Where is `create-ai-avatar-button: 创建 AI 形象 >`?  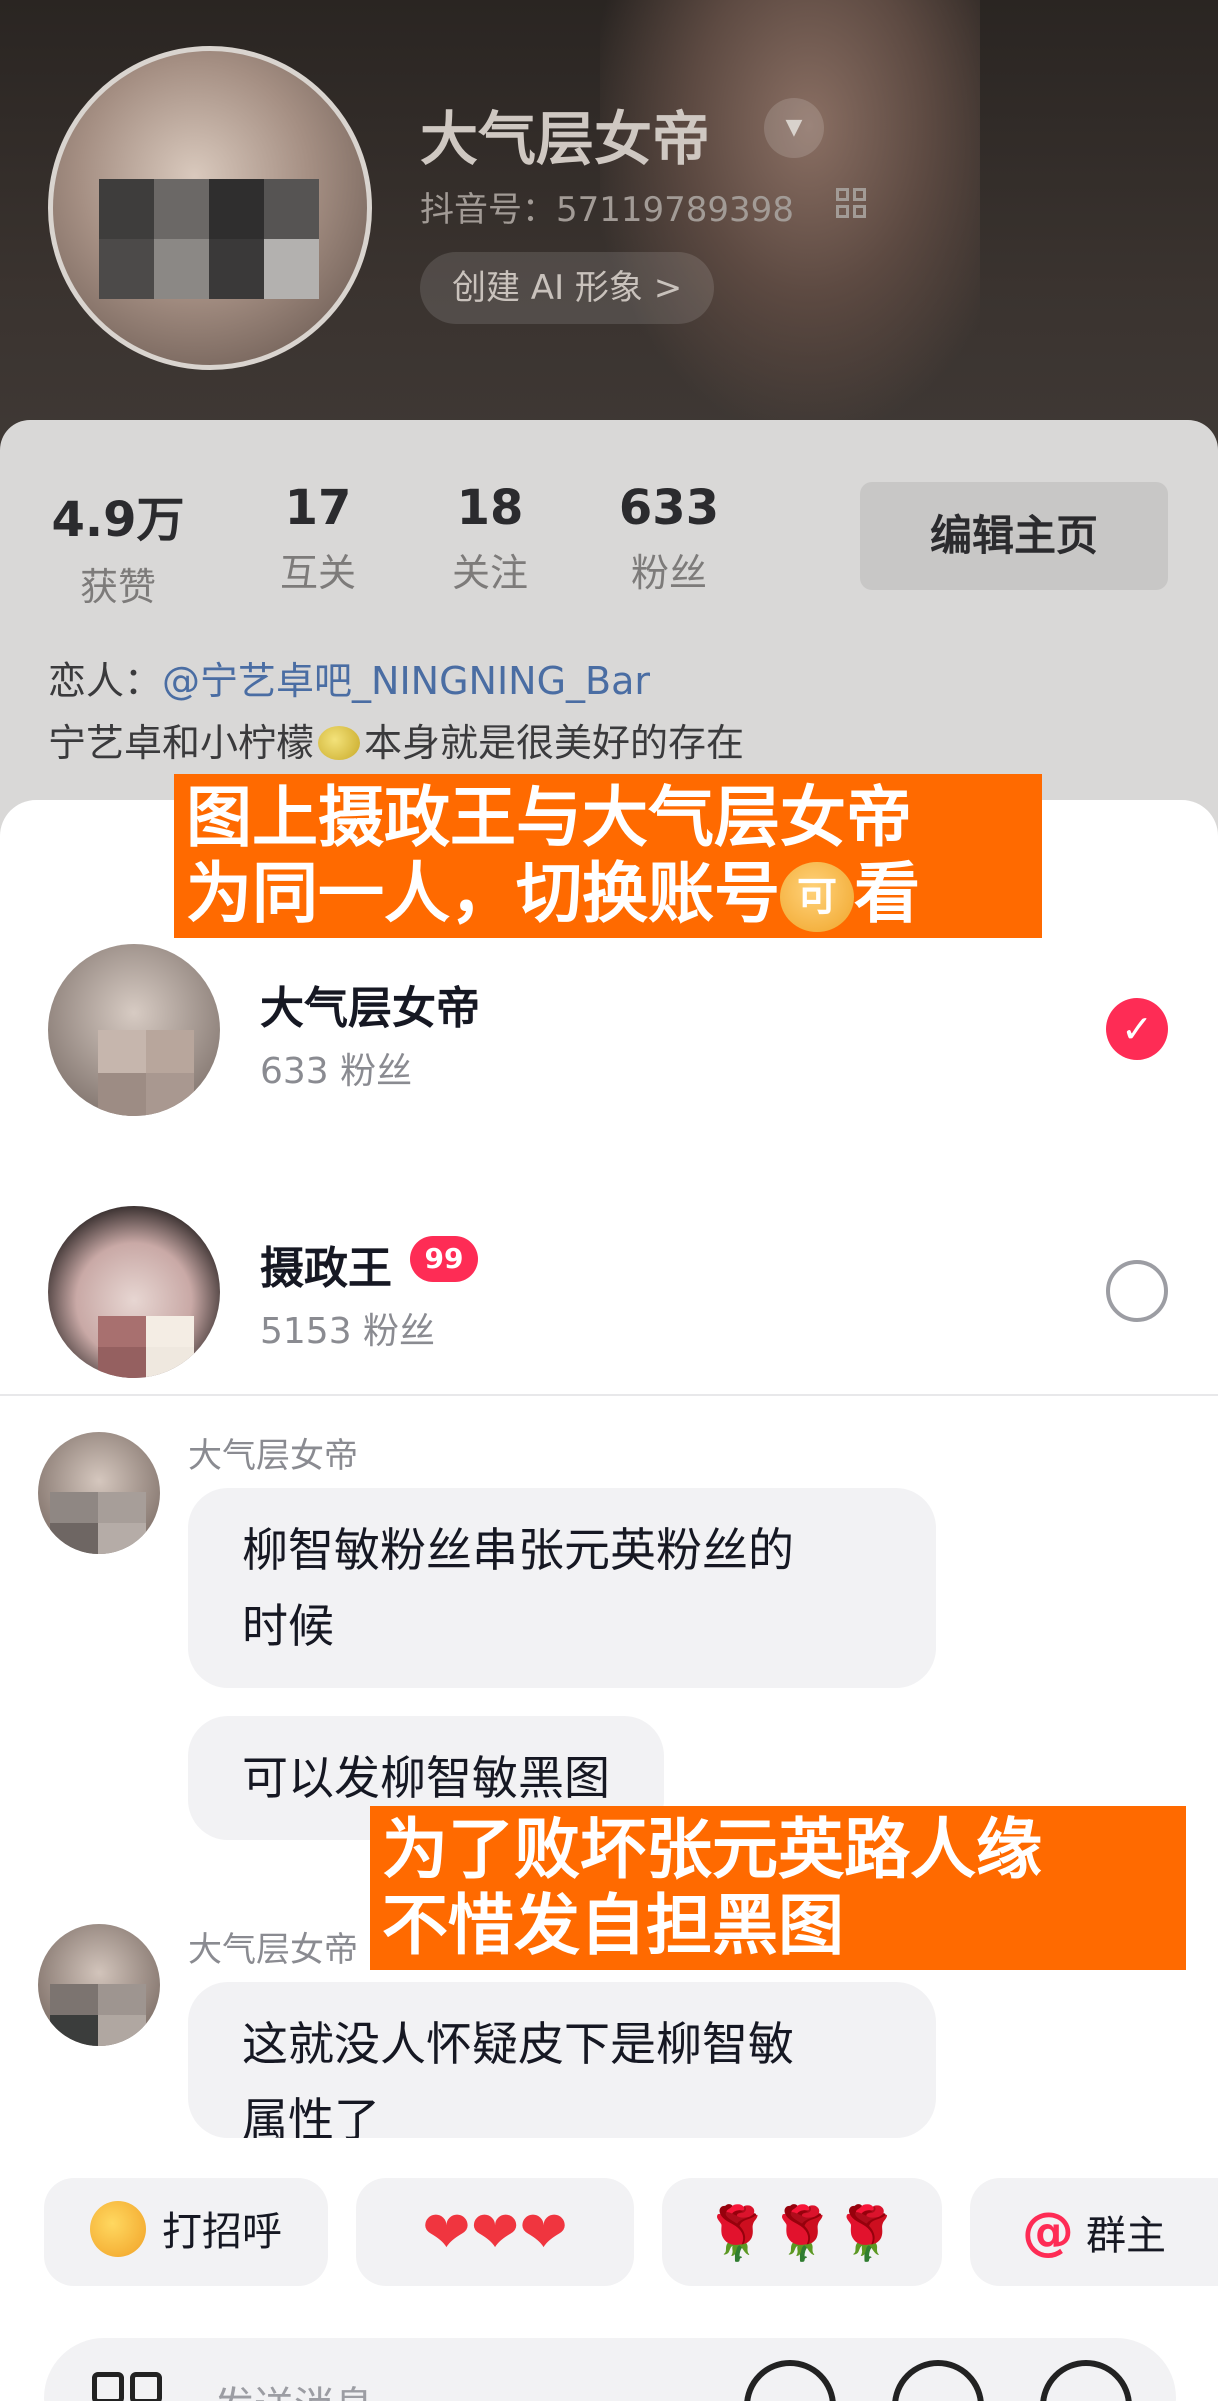
create-ai-avatar-button: 创建 AI 形象 > is located at coordinates (567, 288).